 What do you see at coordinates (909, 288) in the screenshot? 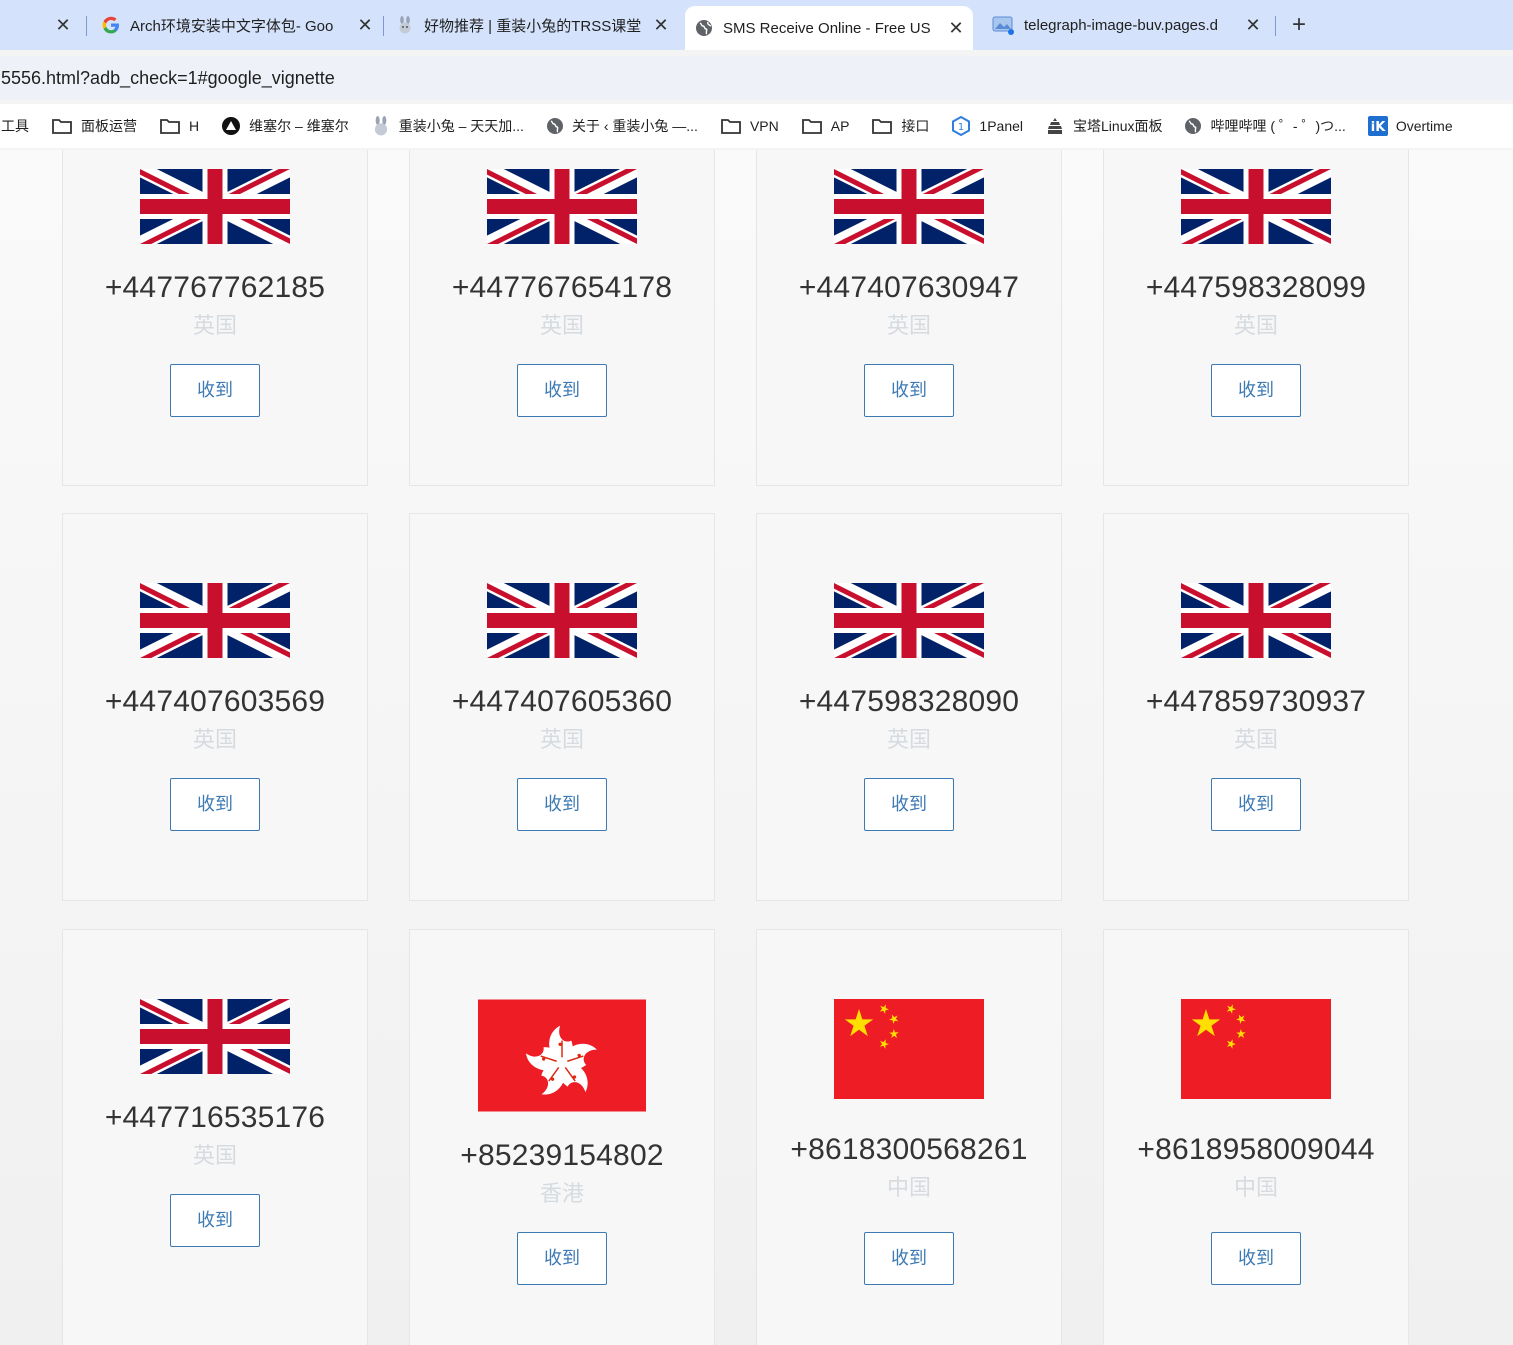
I see `phone-number: +447407630947` at bounding box center [909, 288].